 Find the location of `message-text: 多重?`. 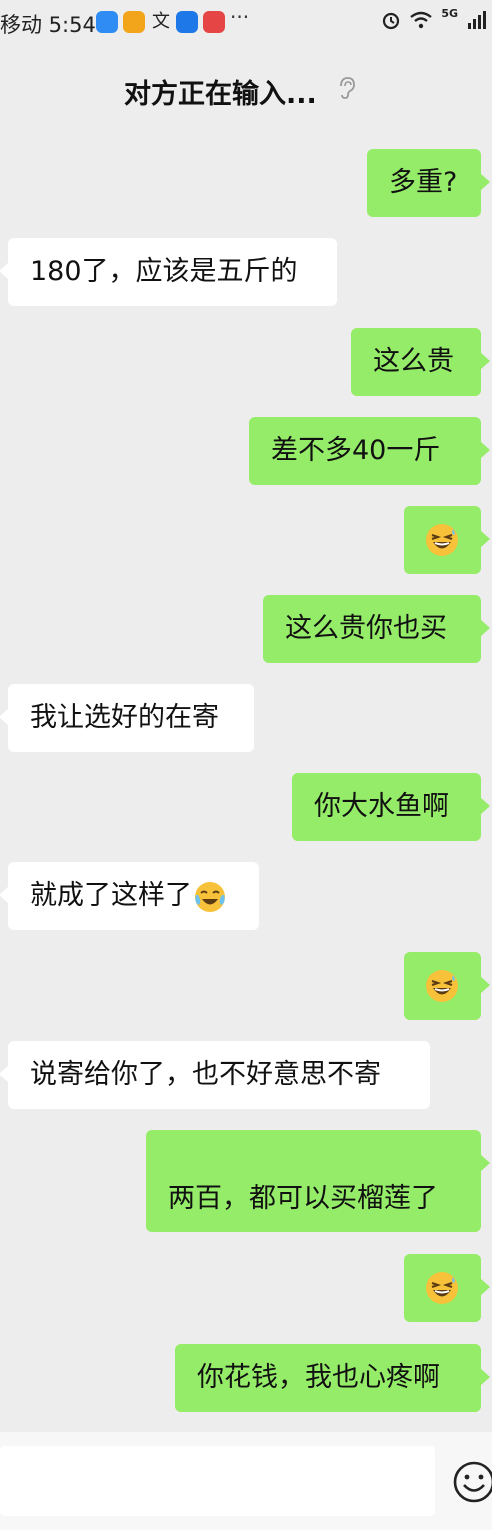

message-text: 多重? is located at coordinates (423, 182).